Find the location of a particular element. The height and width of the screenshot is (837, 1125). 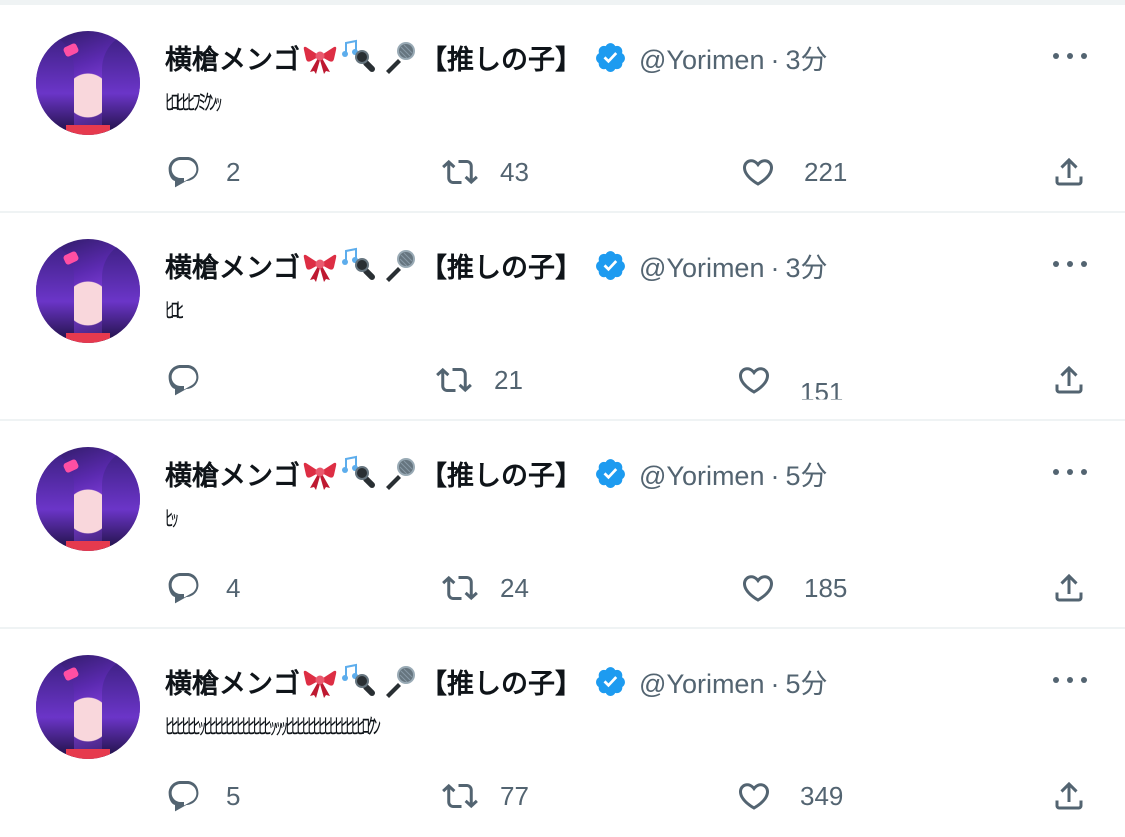

reply-button: 2 is located at coordinates (203, 172).